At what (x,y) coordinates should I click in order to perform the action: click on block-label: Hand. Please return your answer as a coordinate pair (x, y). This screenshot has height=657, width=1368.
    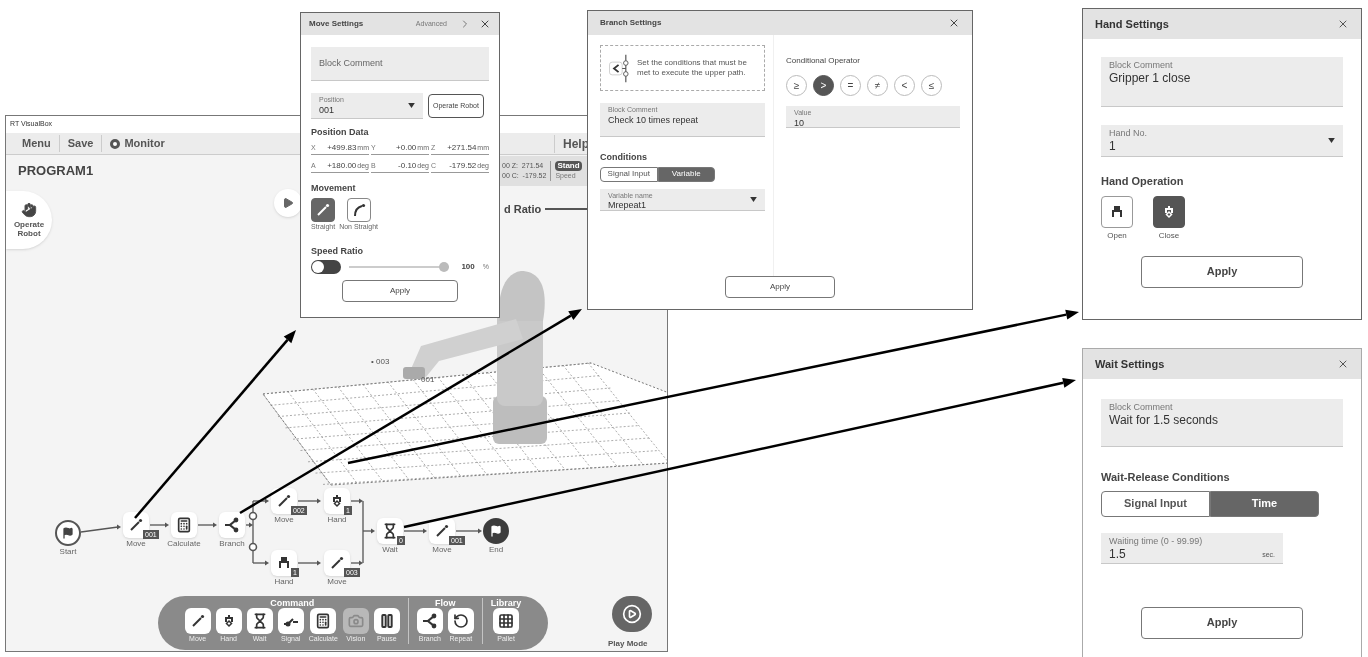
    Looking at the image, I should click on (337, 520).